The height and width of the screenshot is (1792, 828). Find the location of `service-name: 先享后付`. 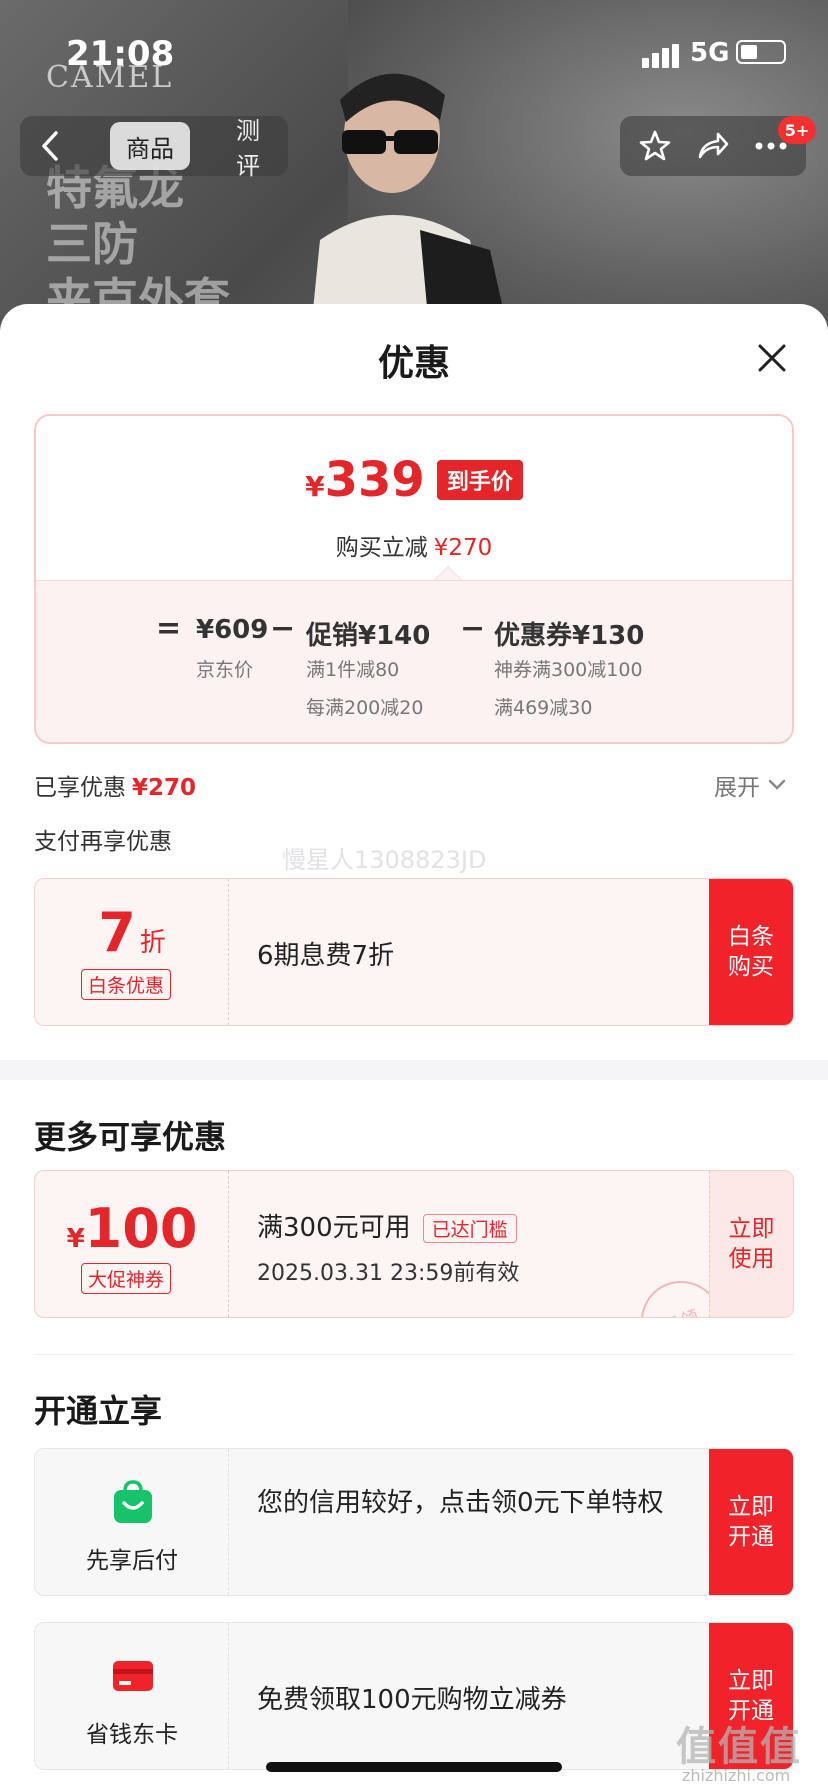

service-name: 先享后付 is located at coordinates (132, 1561).